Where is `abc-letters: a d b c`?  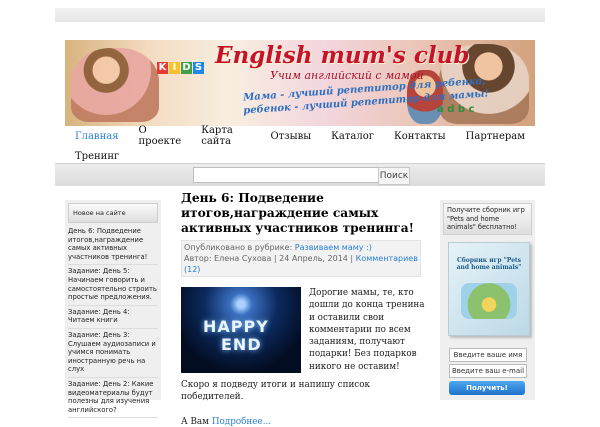 abc-letters: a d b c is located at coordinates (456, 109).